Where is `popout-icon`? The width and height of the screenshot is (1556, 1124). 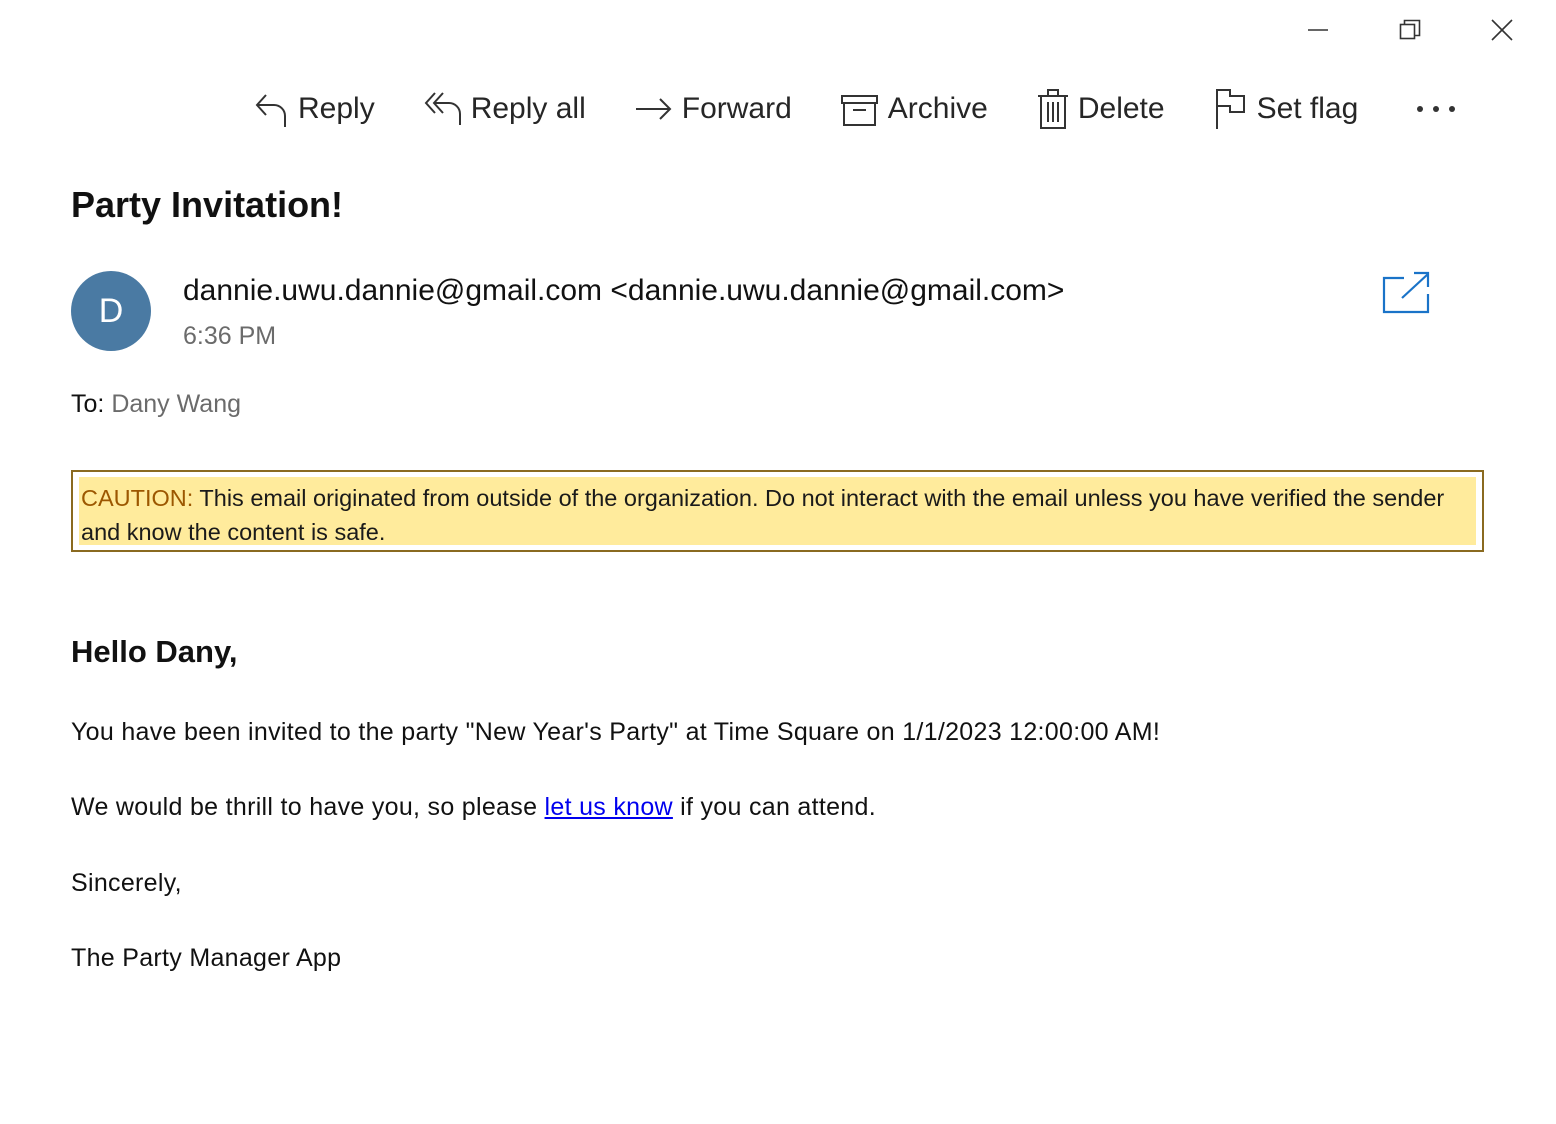
popout-icon is located at coordinates (1406, 292).